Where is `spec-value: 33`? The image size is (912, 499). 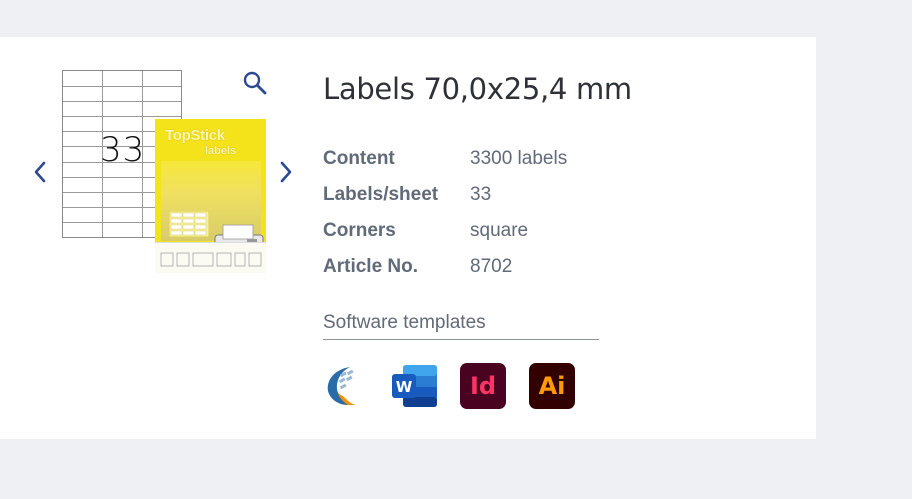
spec-value: 33 is located at coordinates (481, 194).